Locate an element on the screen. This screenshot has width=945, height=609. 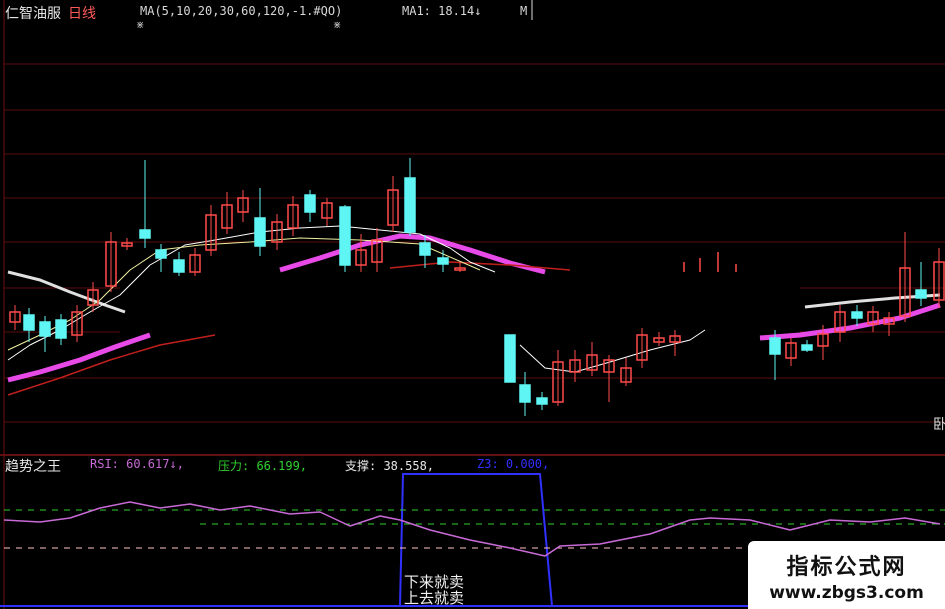
watermark-title: 指标公式网 is located at coordinates (846, 567).